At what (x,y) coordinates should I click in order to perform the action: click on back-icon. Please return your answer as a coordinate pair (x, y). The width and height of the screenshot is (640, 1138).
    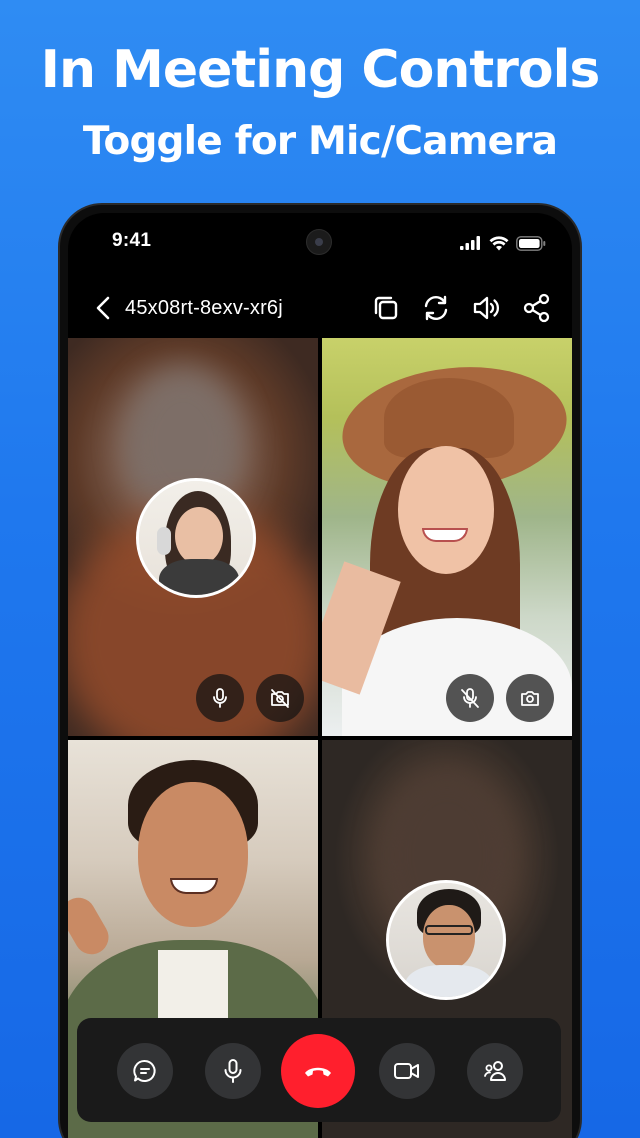
    Looking at the image, I should click on (104, 308).